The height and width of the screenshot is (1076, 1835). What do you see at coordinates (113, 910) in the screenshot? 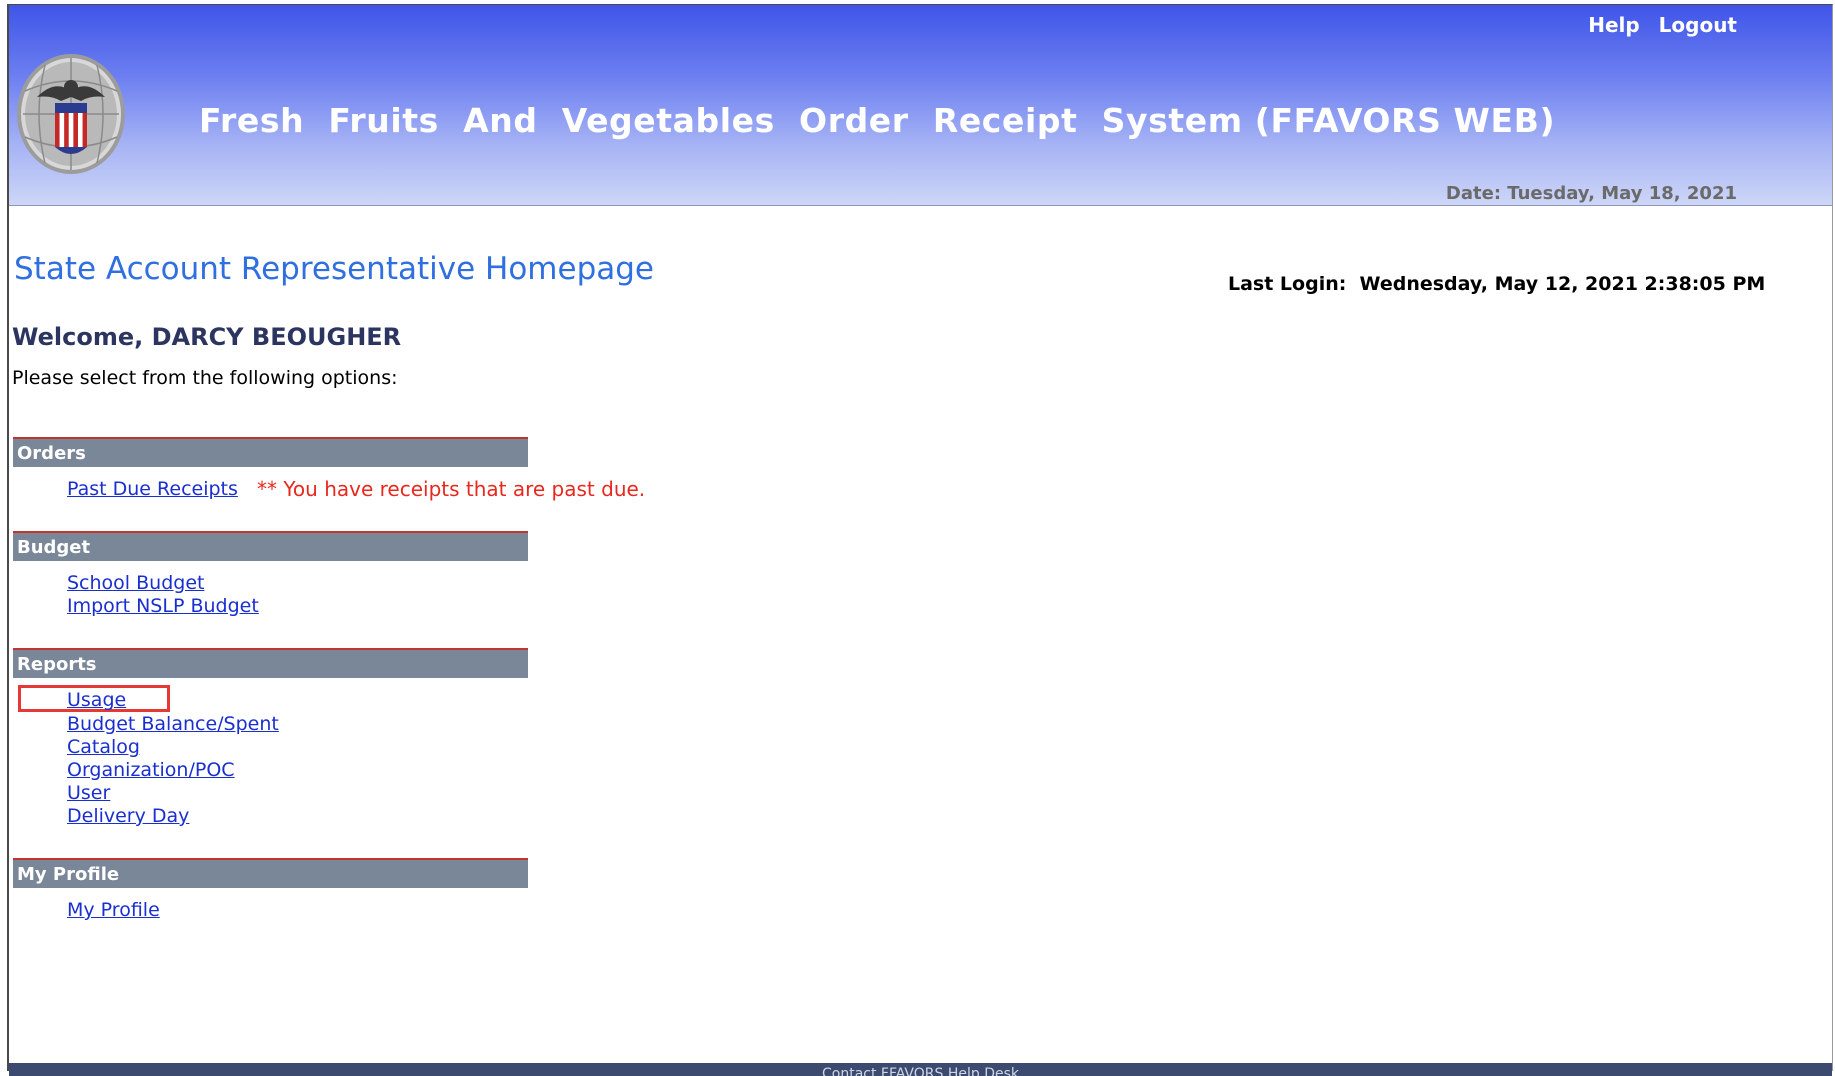
I see `my-profile-link: My Profile` at bounding box center [113, 910].